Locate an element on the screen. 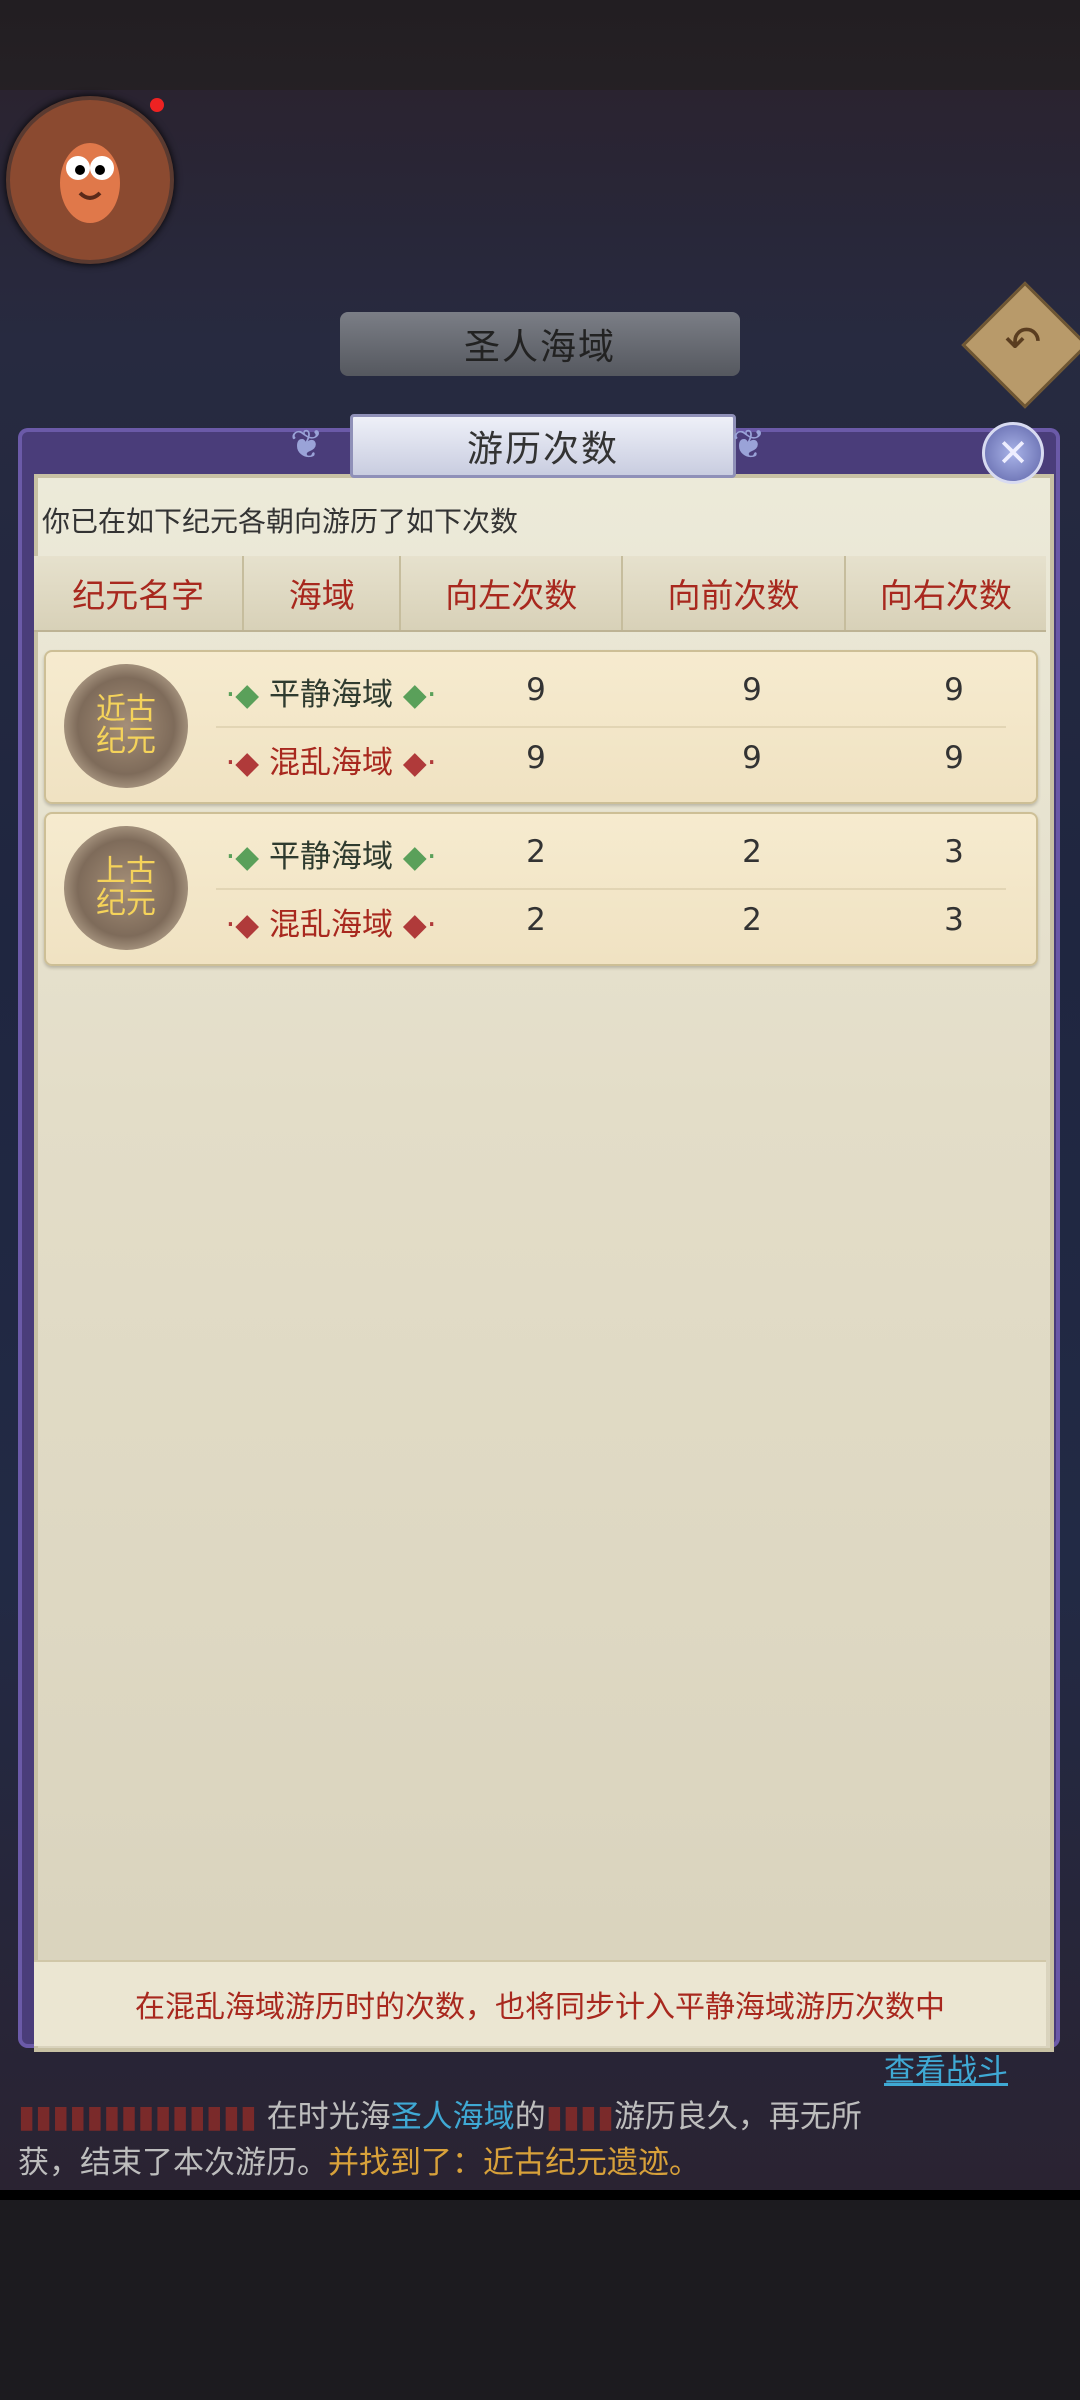  table-header: 纪元名字 海域 向左次数 向前次数 向右次数 is located at coordinates (540, 594).